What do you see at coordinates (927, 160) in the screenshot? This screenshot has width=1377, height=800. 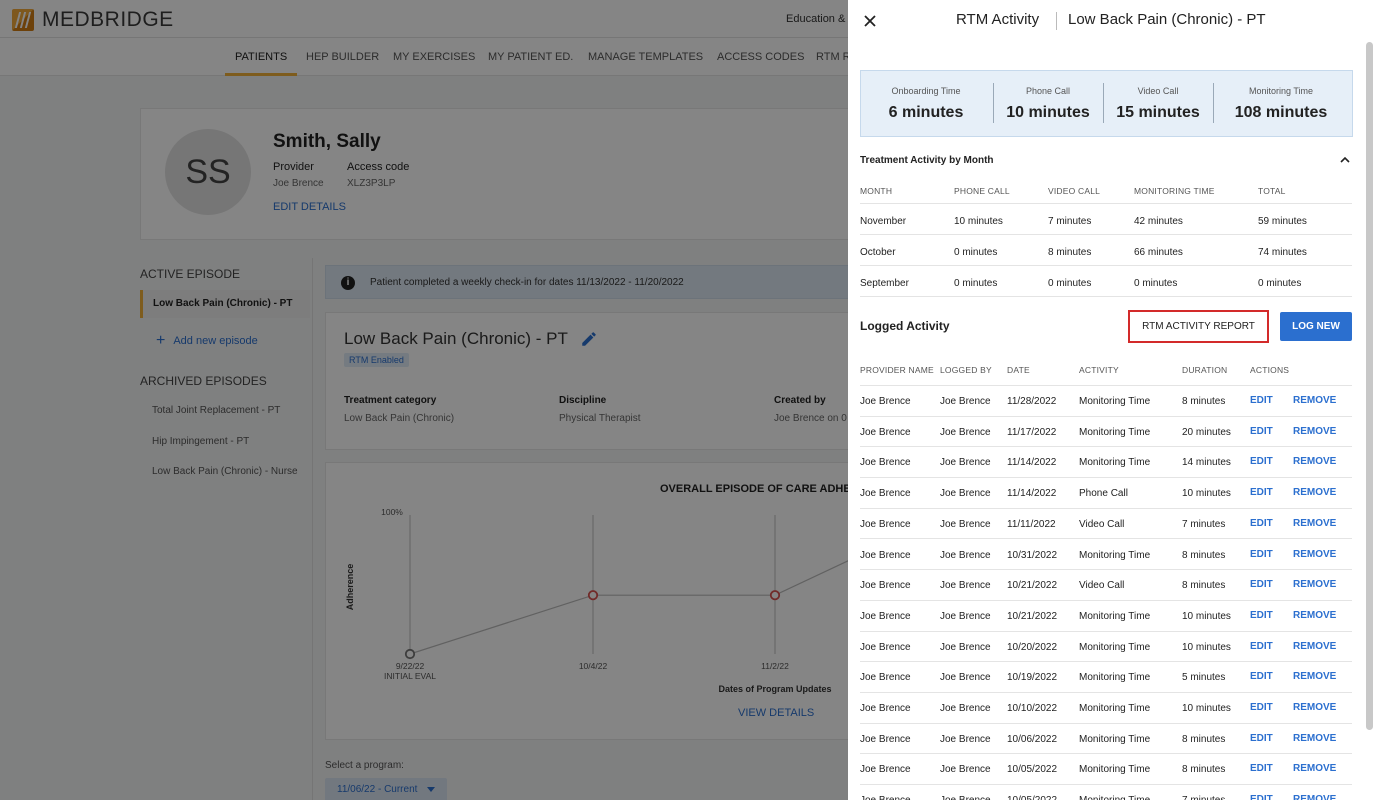 I see `treatment-activity-heading: Treatment Activity by Month` at bounding box center [927, 160].